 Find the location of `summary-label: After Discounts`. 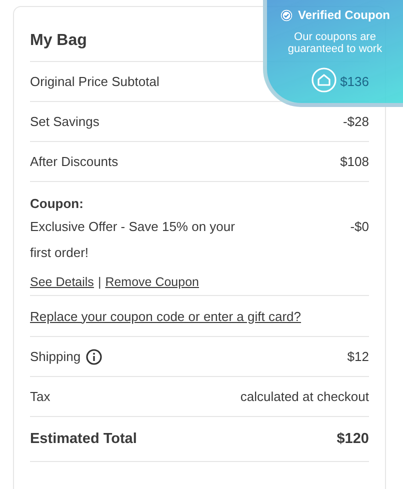

summary-label: After Discounts is located at coordinates (74, 161).